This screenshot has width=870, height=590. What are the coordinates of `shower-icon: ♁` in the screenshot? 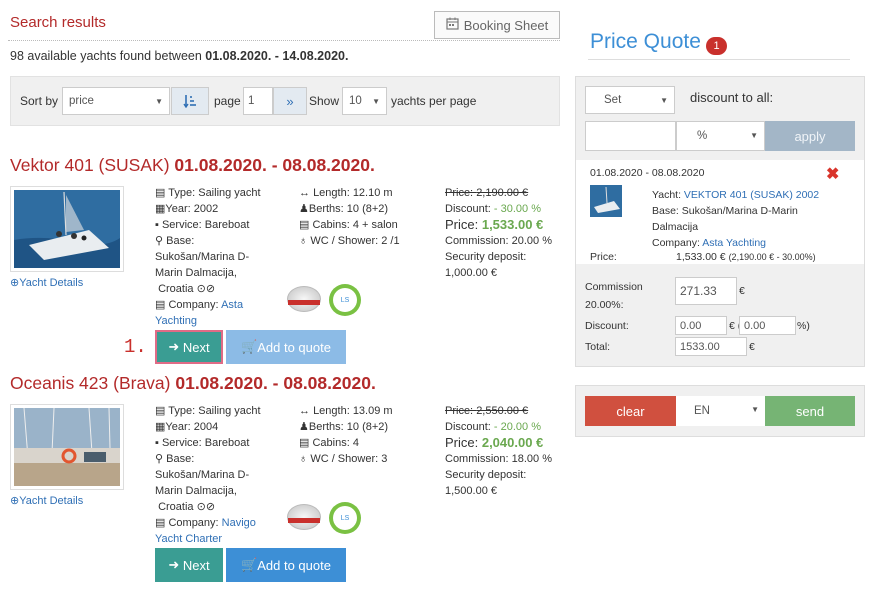 It's located at (303, 241).